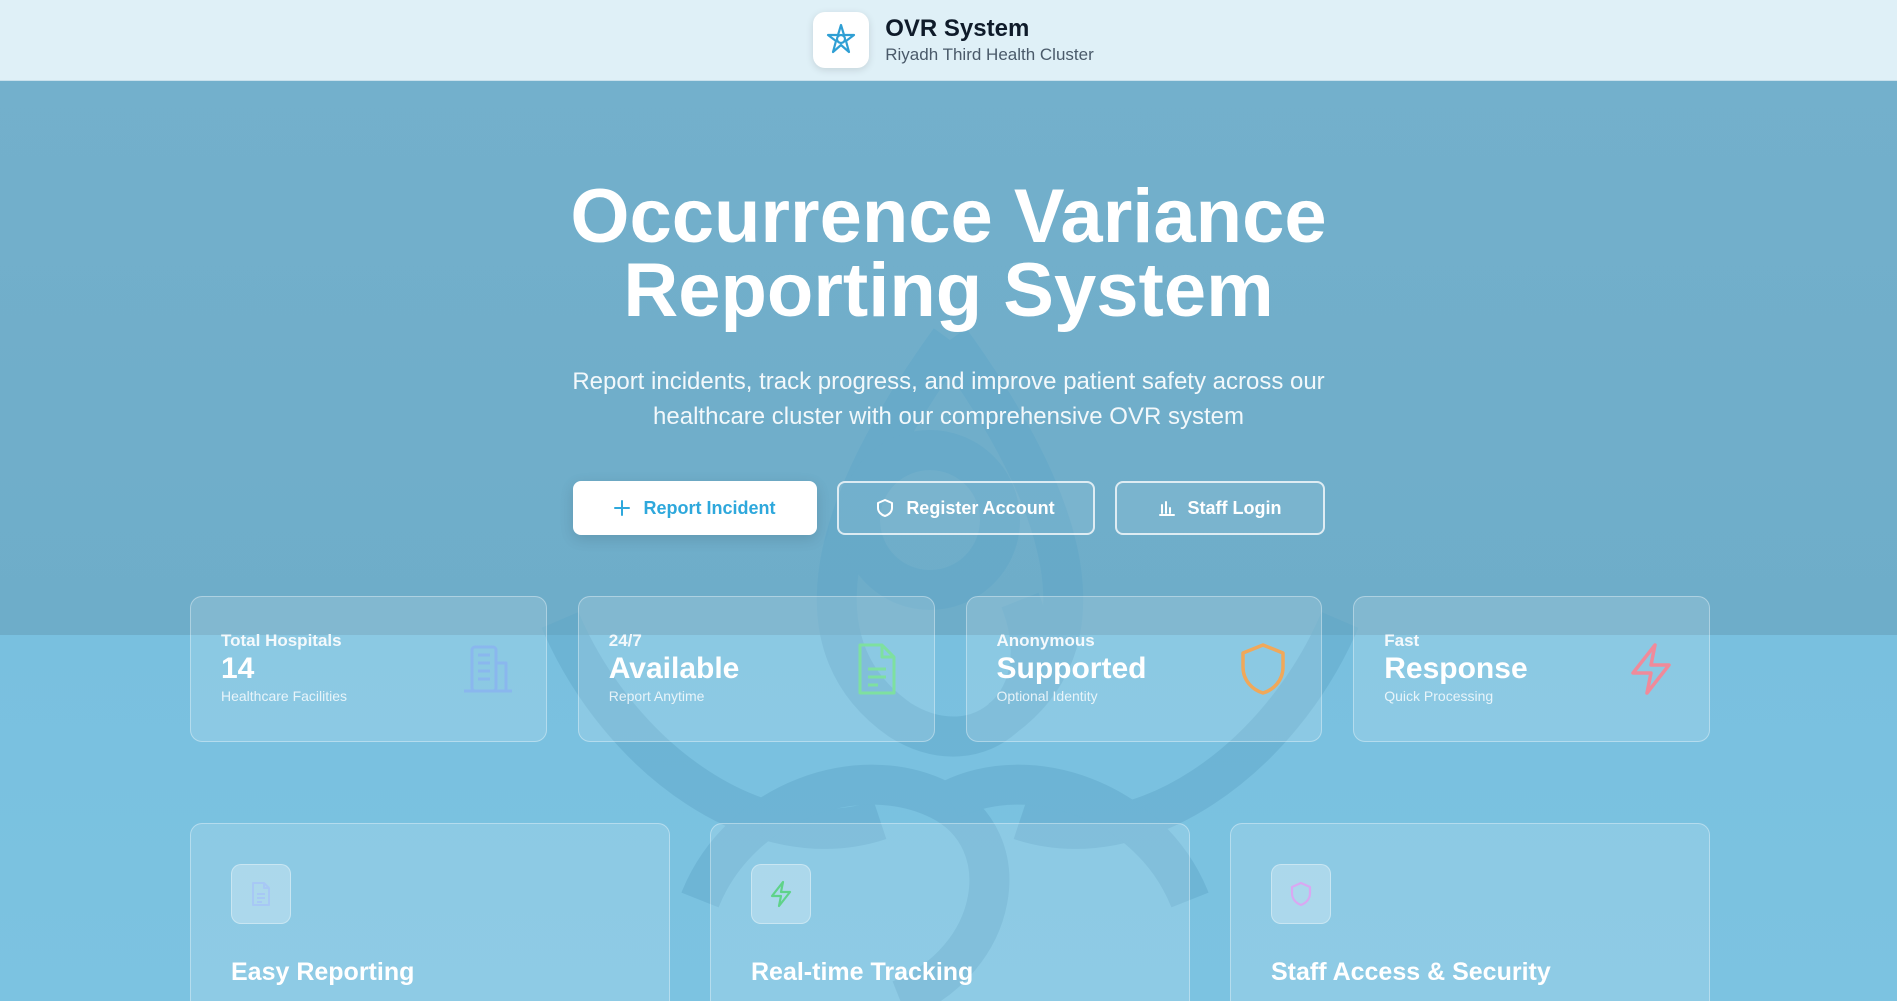 The height and width of the screenshot is (1001, 1897). Describe the element at coordinates (948, 216) in the screenshot. I see `hero-title-line1: Occurrence Variance` at that location.